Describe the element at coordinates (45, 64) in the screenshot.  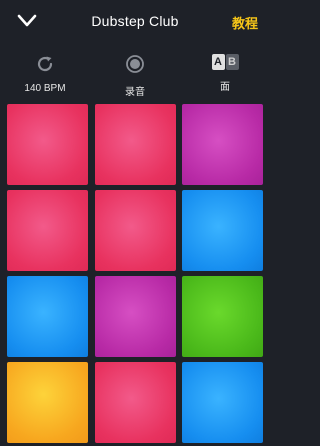
I see `refresh-icon` at that location.